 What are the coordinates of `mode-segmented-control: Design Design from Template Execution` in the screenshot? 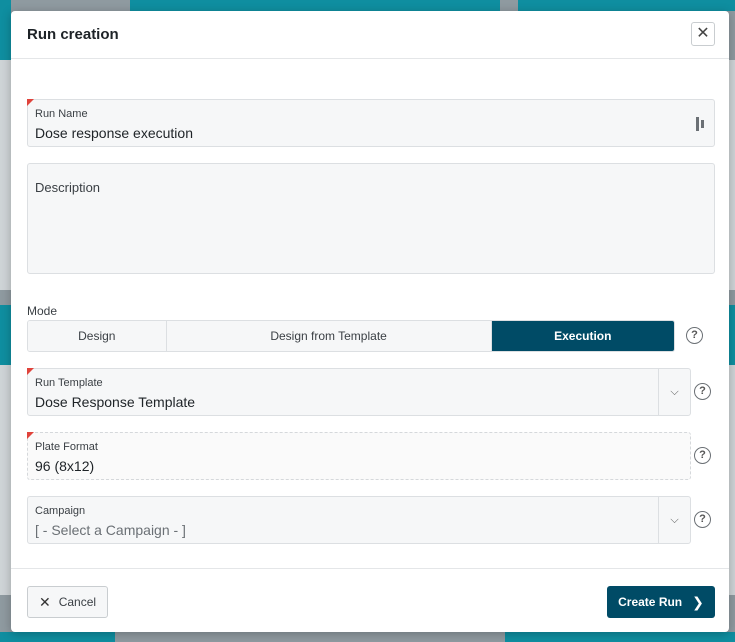 It's located at (351, 336).